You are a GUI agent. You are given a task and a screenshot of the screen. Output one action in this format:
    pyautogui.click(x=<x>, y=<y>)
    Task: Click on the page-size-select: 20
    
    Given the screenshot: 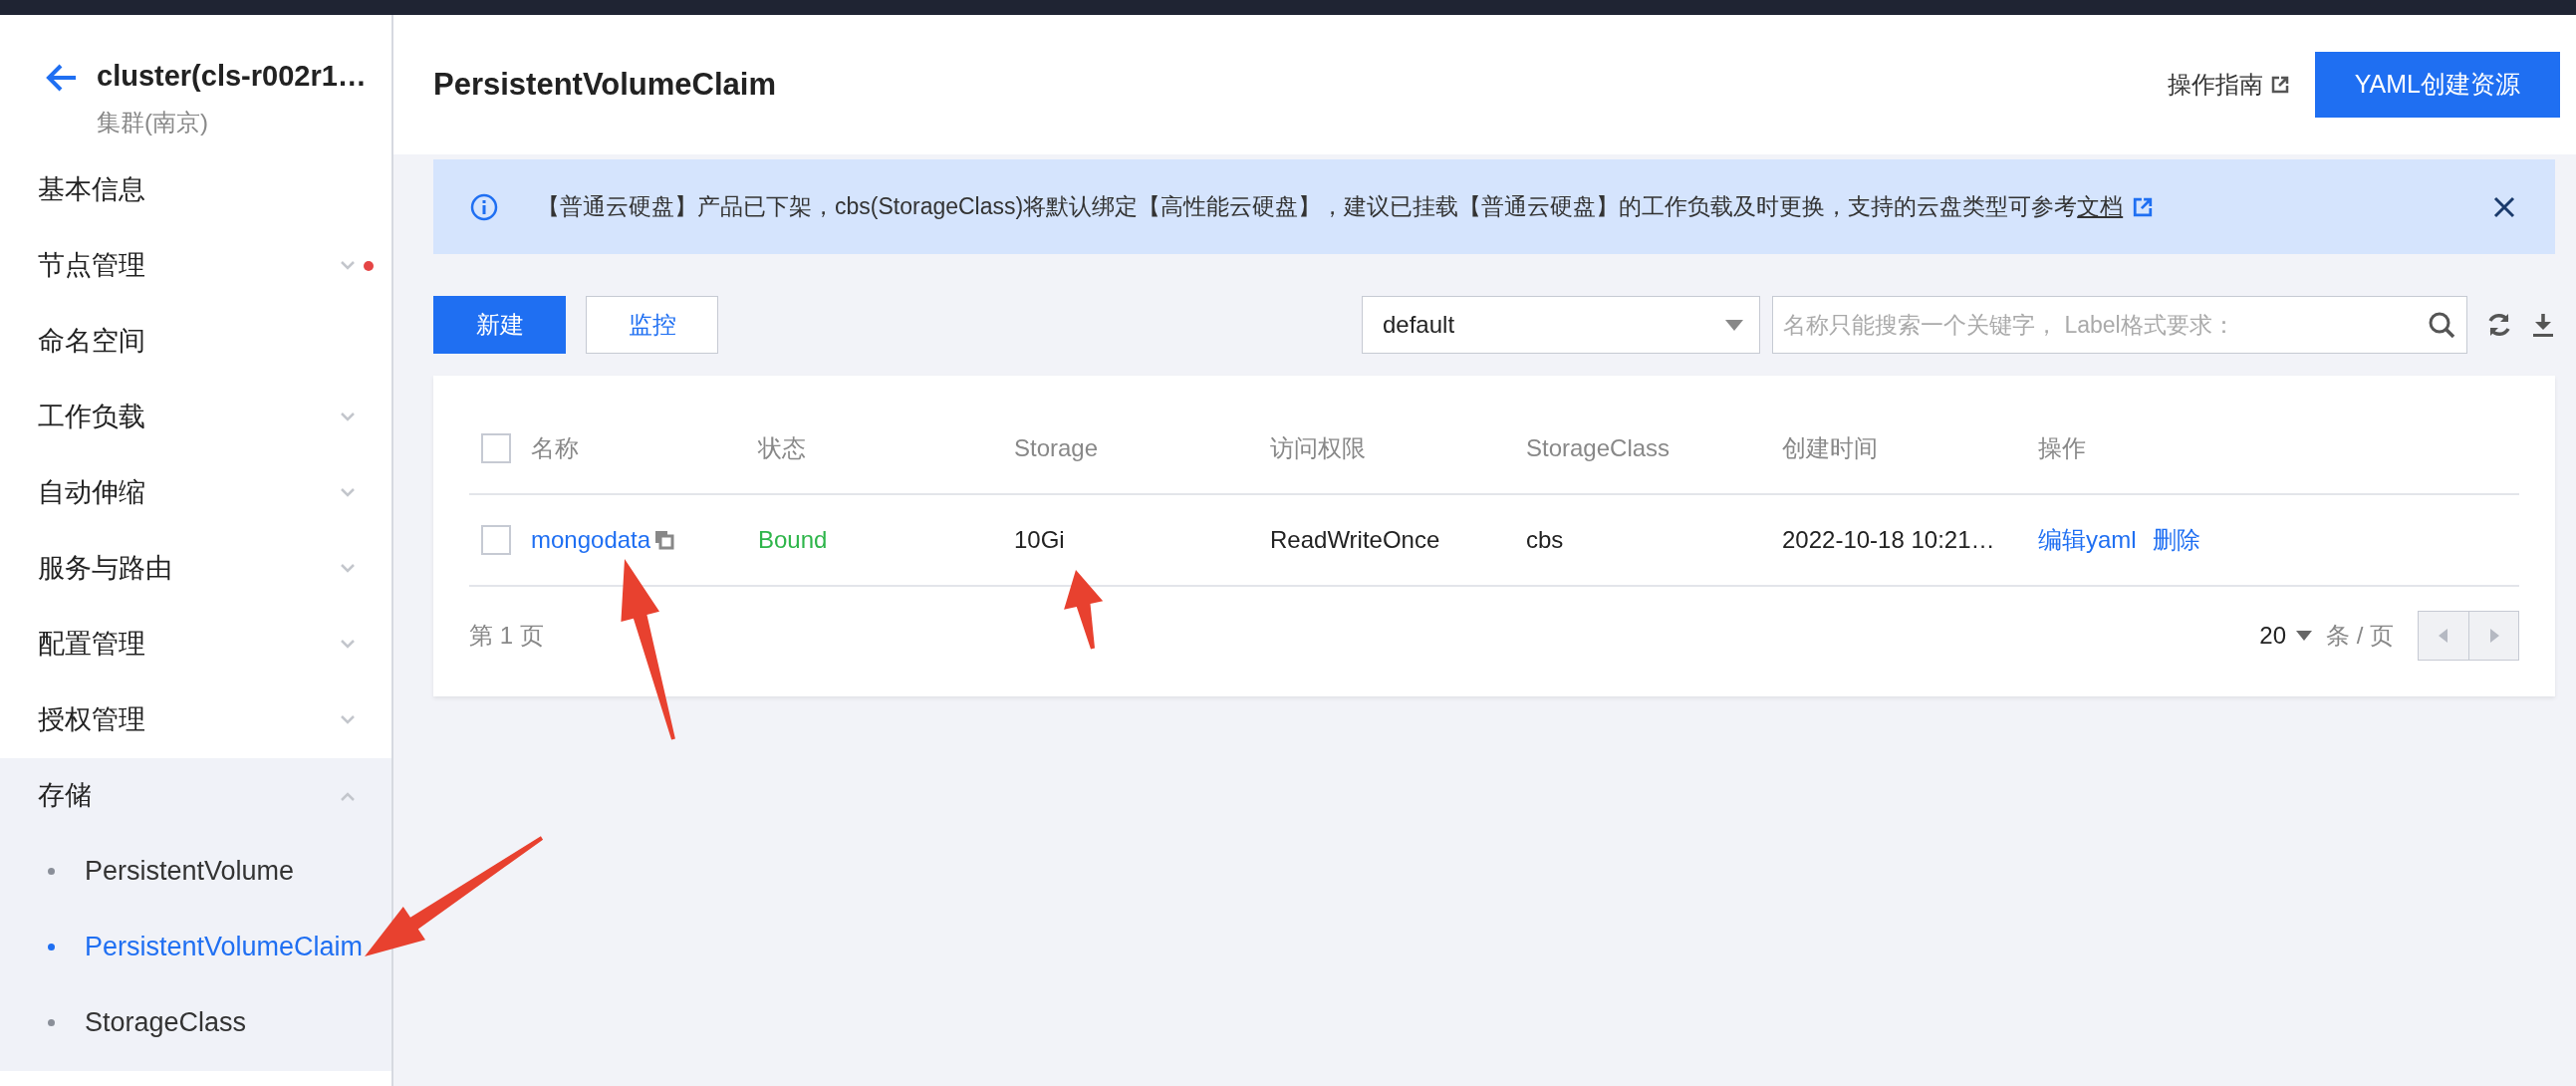 What is the action you would take?
    pyautogui.click(x=2285, y=636)
    